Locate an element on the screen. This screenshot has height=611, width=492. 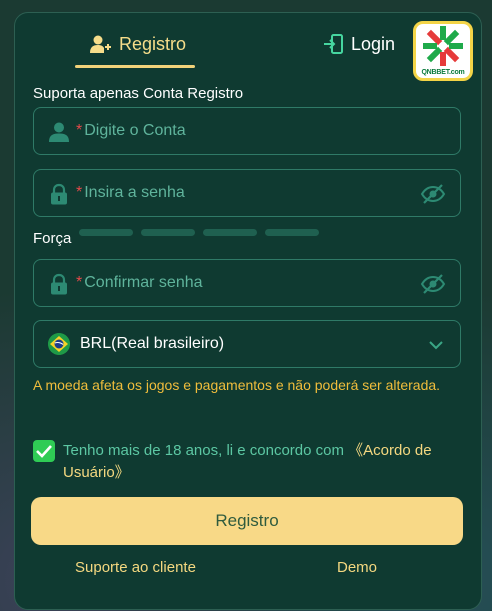
register-submit-button: Registro is located at coordinates (247, 521).